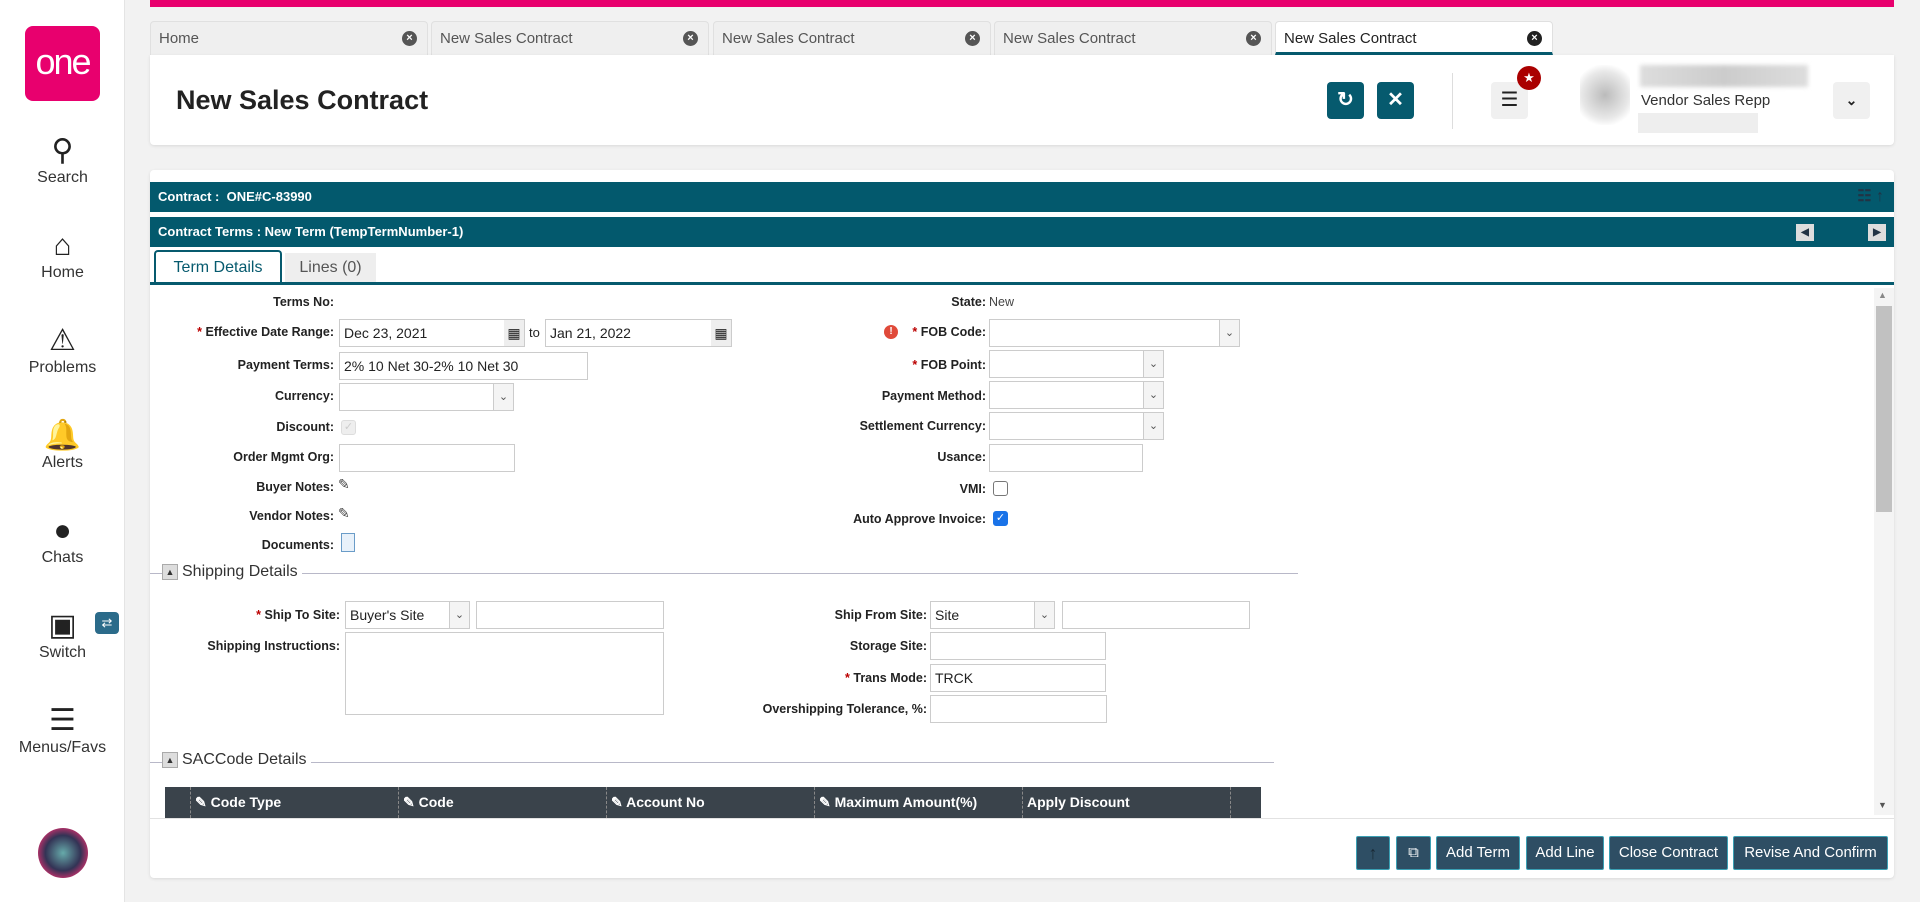 Image resolution: width=1920 pixels, height=902 pixels. Describe the element at coordinates (1884, 551) in the screenshot. I see `vertical-scrollbar: ▲ ▼` at that location.